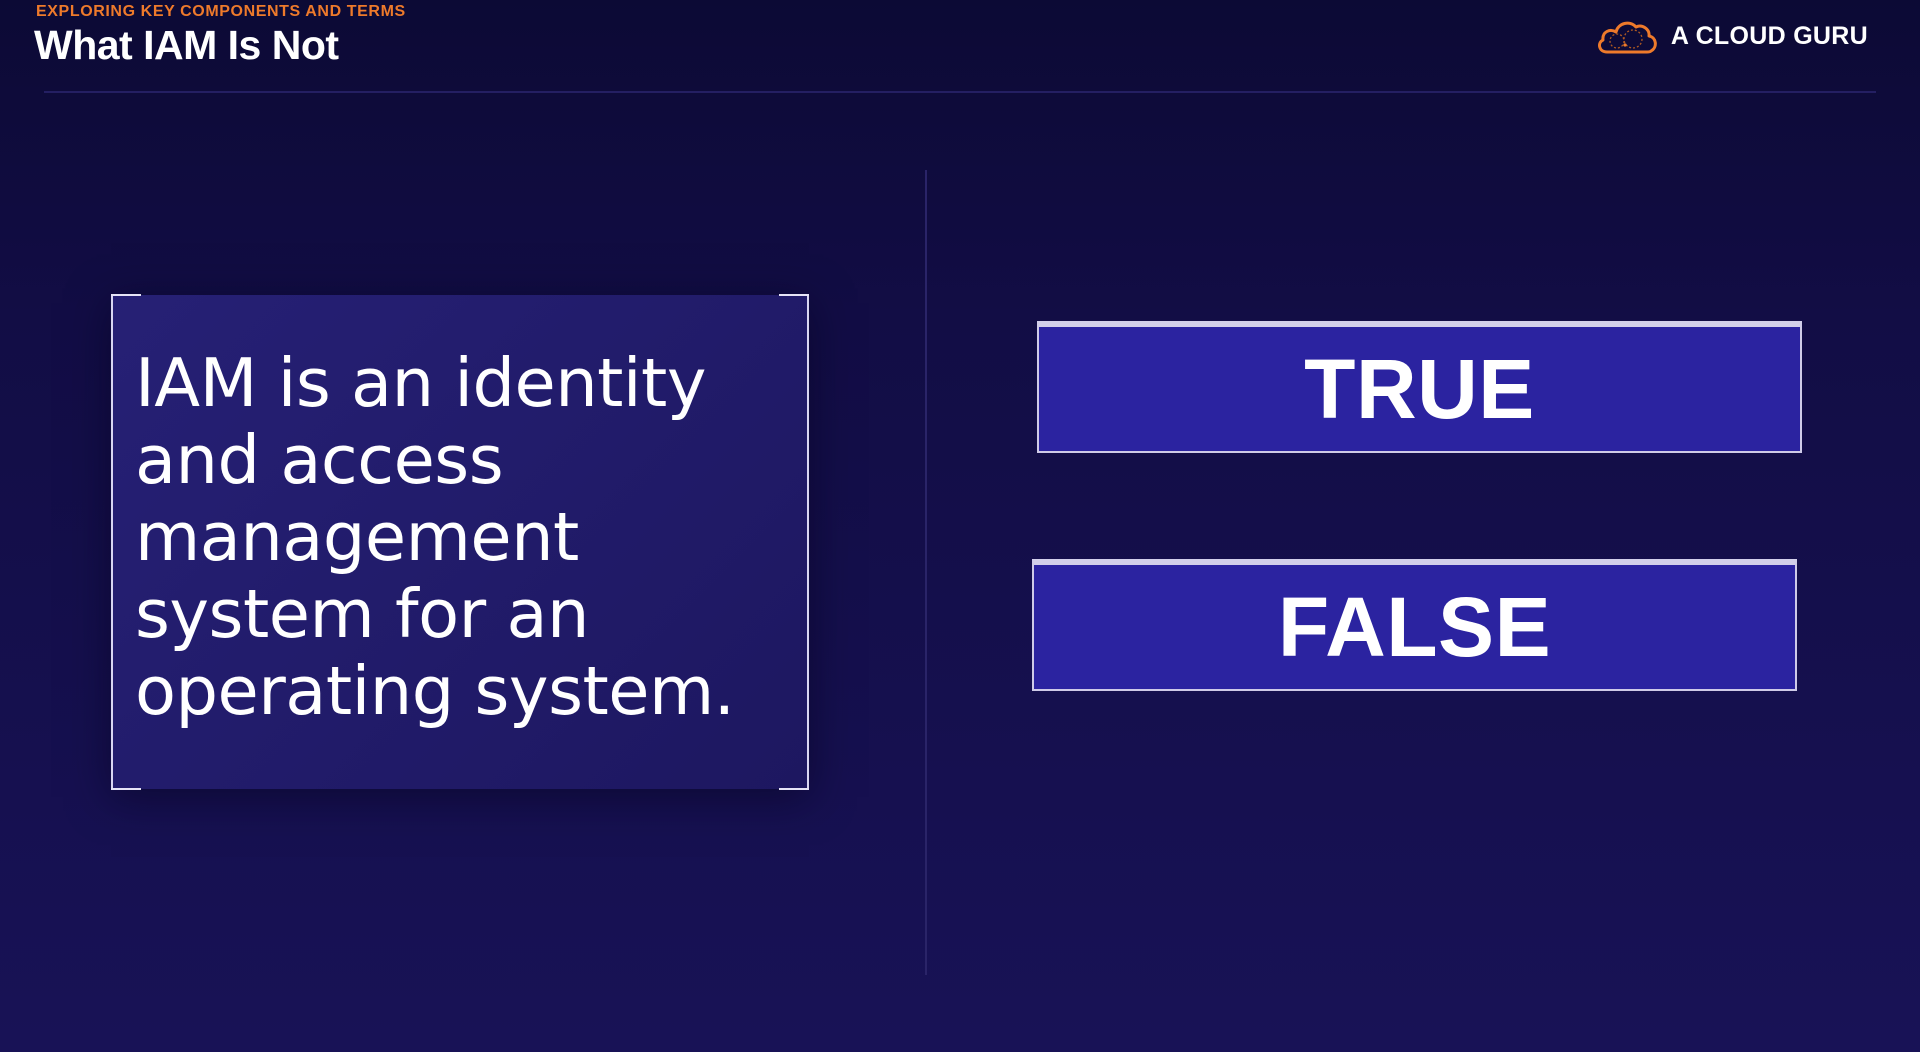 The width and height of the screenshot is (1920, 1052). Describe the element at coordinates (1769, 35) in the screenshot. I see `brand-name: A CLOUD GURU` at that location.